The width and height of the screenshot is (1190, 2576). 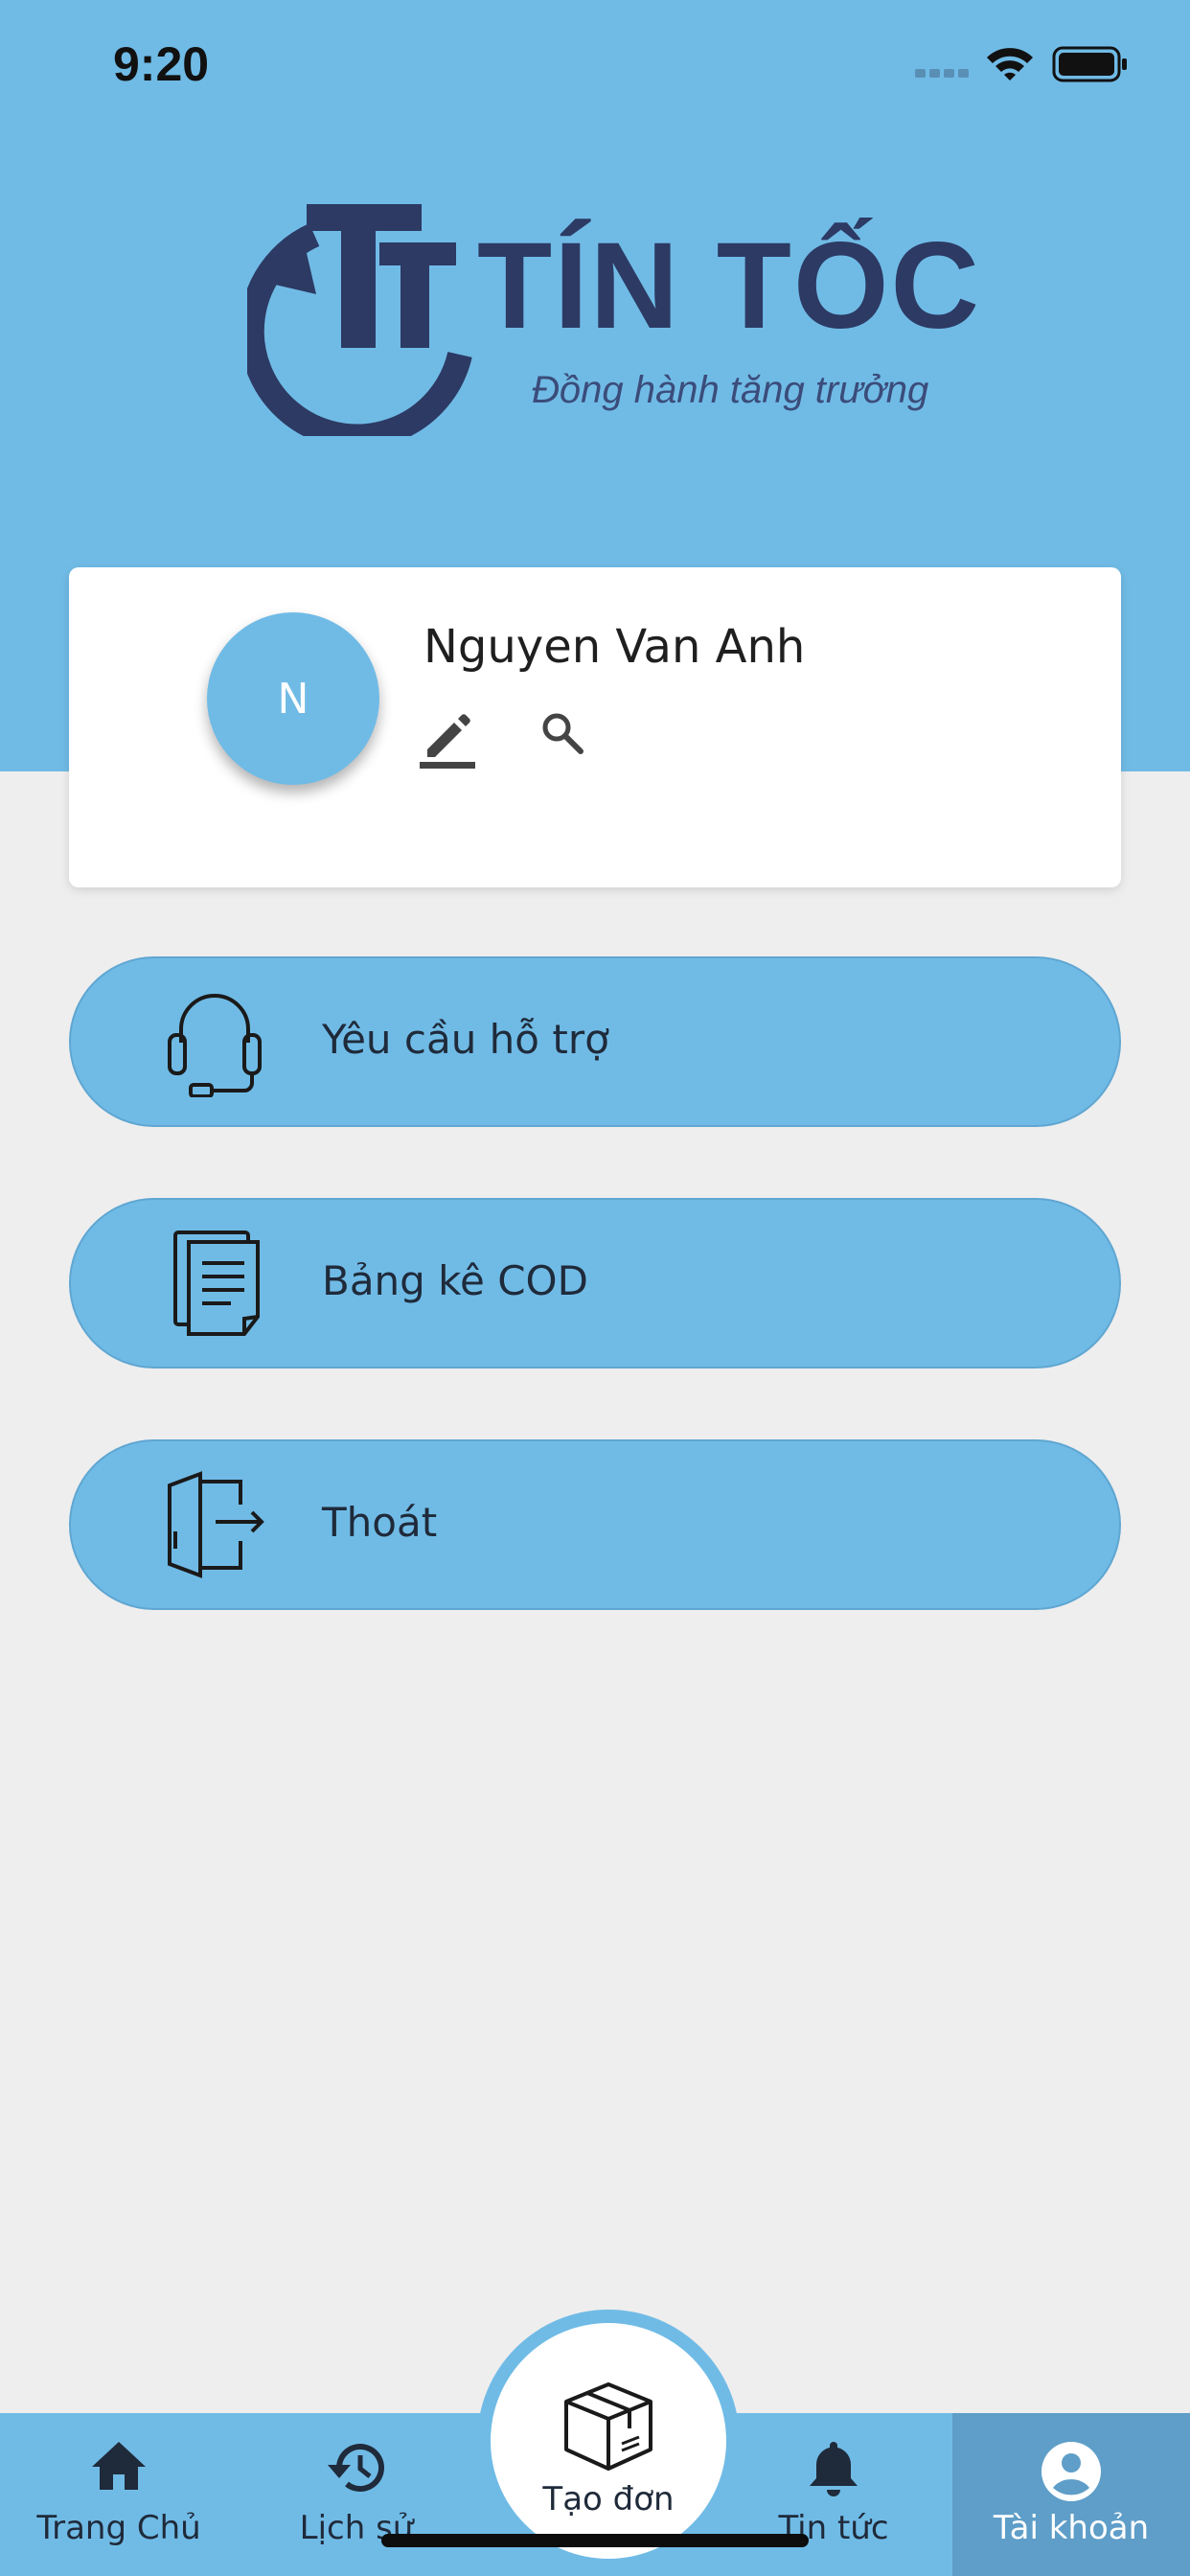 I want to click on wifi-icon, so click(x=1010, y=64).